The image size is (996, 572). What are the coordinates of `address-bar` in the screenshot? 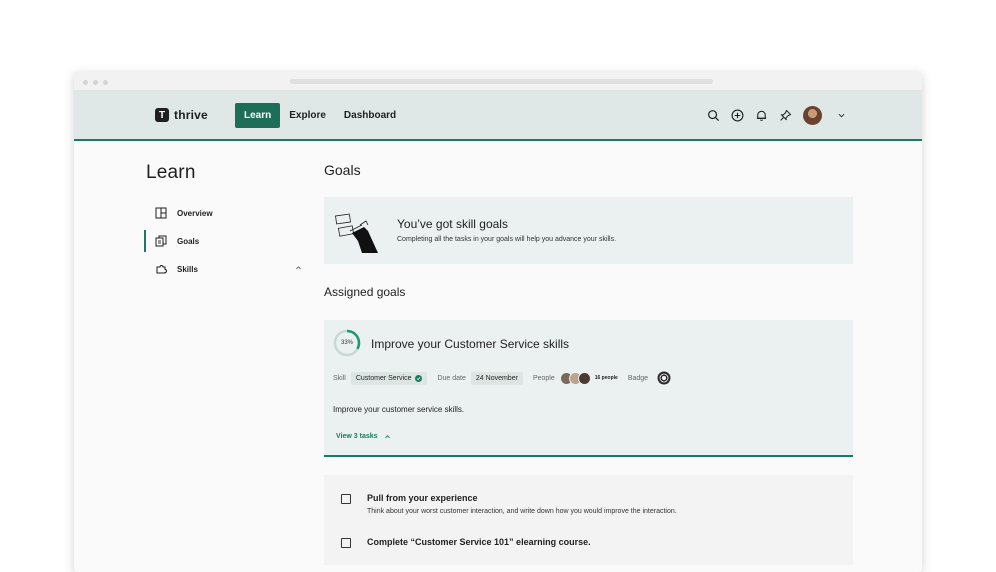 It's located at (501, 81).